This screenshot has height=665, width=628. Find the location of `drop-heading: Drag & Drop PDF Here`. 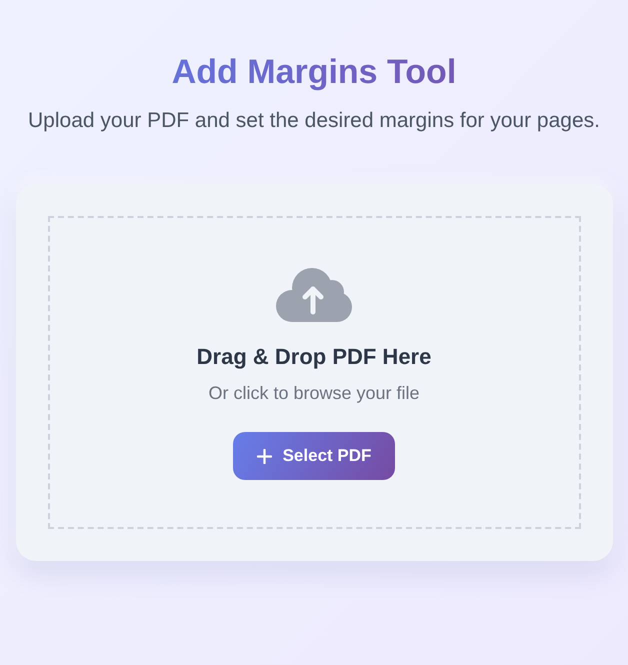

drop-heading: Drag & Drop PDF Here is located at coordinates (314, 357).